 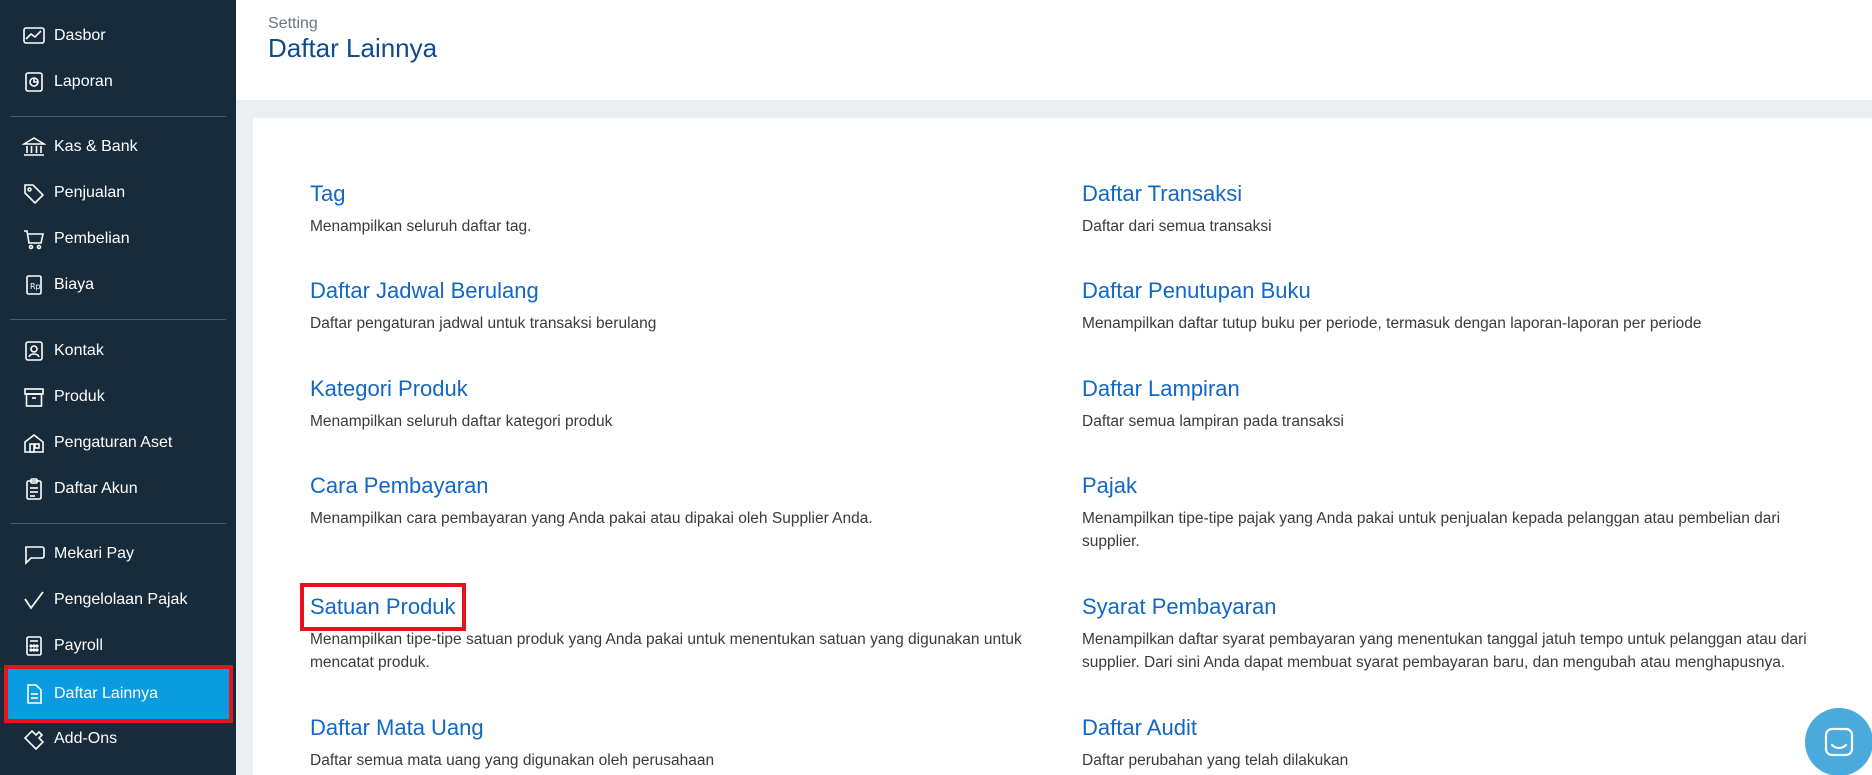 I want to click on sidebar-item-biaya: Rp Biaya, so click(x=118, y=285).